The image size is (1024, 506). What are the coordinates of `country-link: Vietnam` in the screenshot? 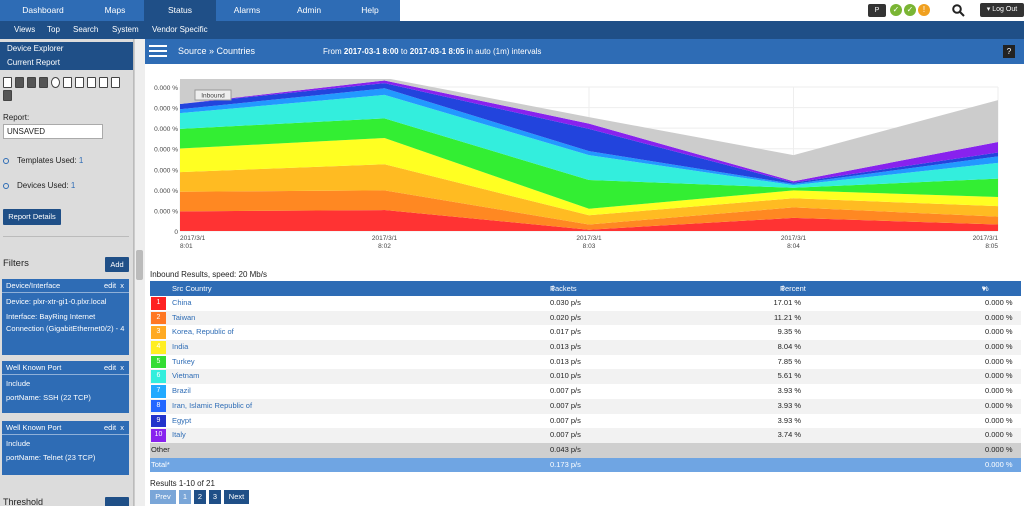 It's located at (185, 376).